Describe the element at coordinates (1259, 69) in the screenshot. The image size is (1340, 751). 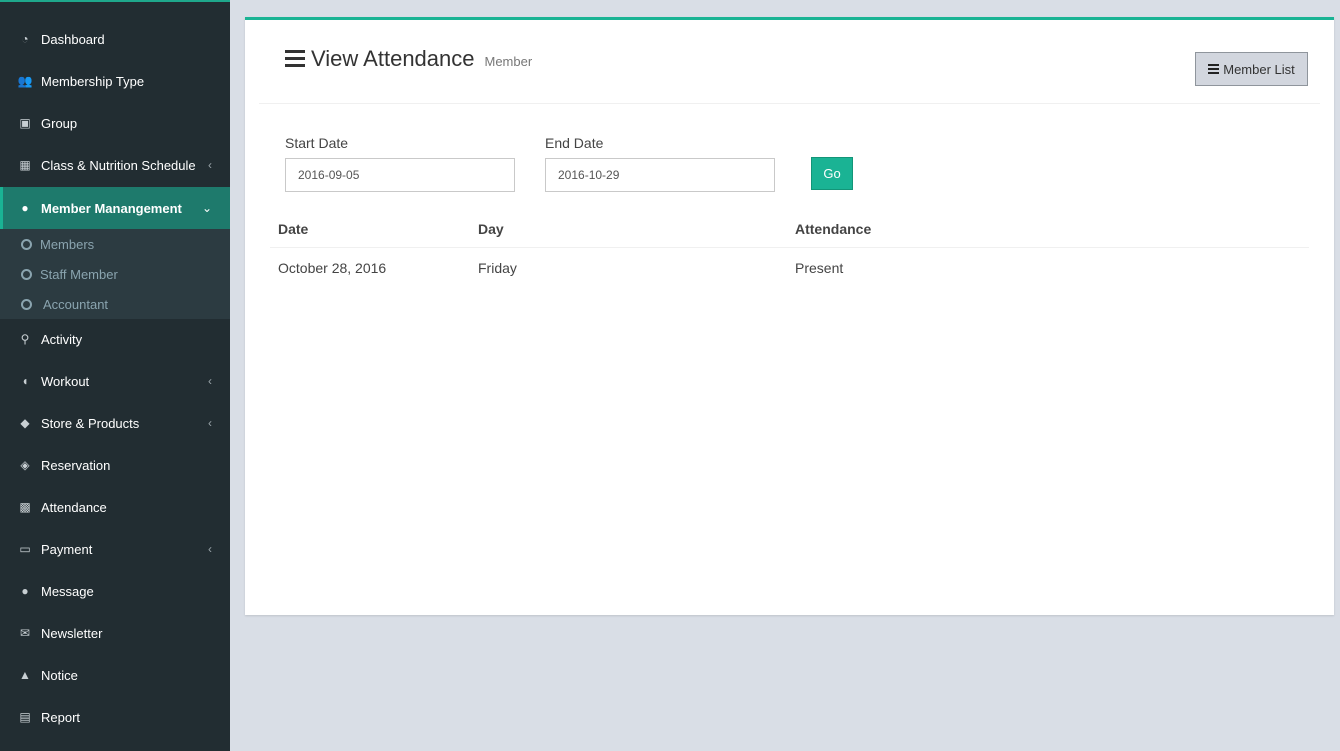
I see `member-list-label: Member List` at that location.